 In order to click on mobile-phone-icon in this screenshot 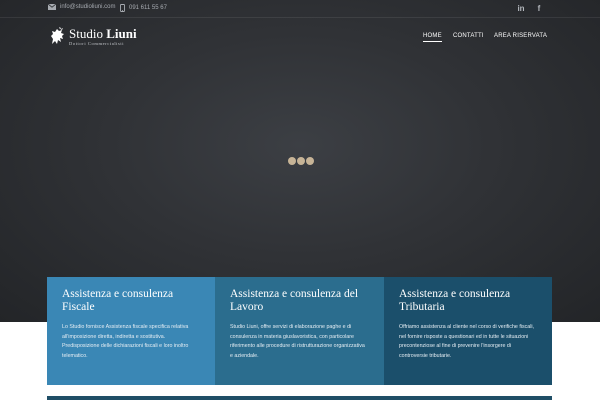, I will do `click(122, 8)`.